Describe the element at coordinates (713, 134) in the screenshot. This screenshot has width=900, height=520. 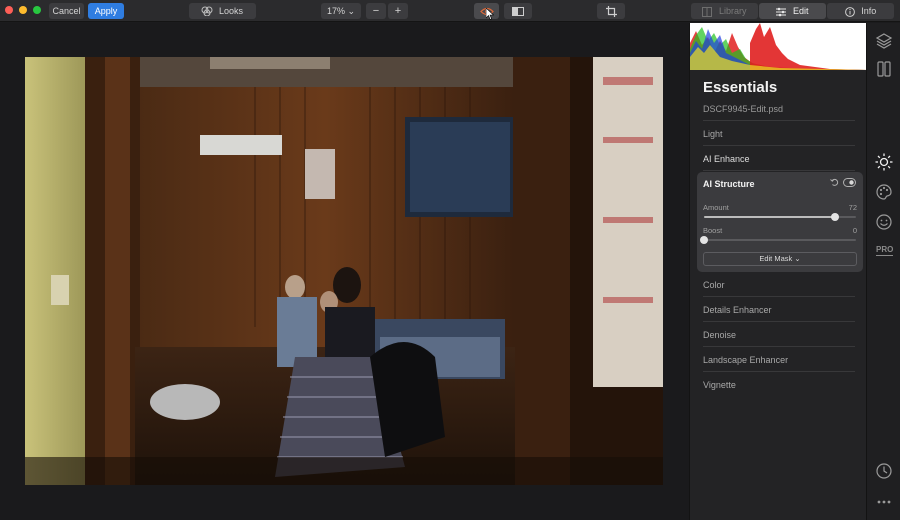
I see `section-light: Light` at that location.